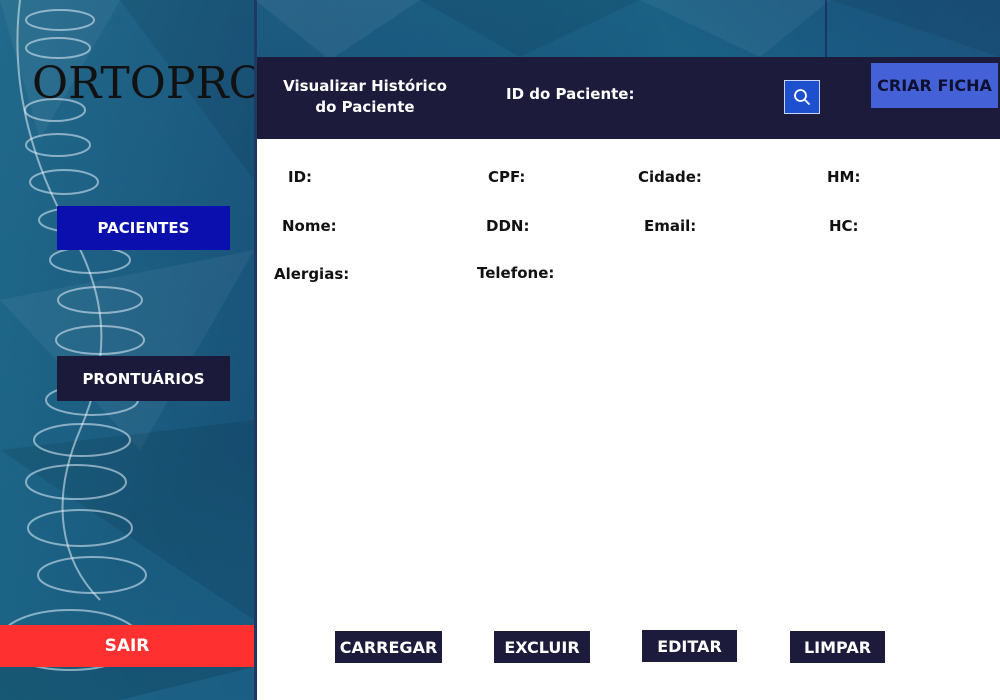  What do you see at coordinates (542, 647) in the screenshot?
I see `delete-button: EXCLUIR` at bounding box center [542, 647].